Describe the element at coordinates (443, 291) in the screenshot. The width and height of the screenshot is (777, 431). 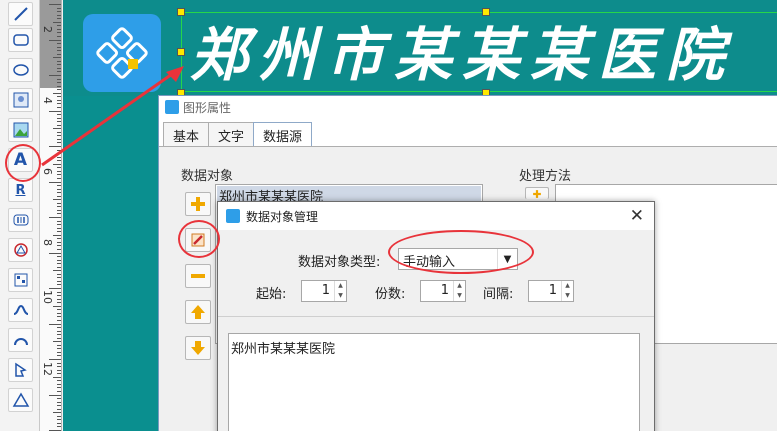
I see `copies-spinbox: 1 ▲ ▼` at that location.